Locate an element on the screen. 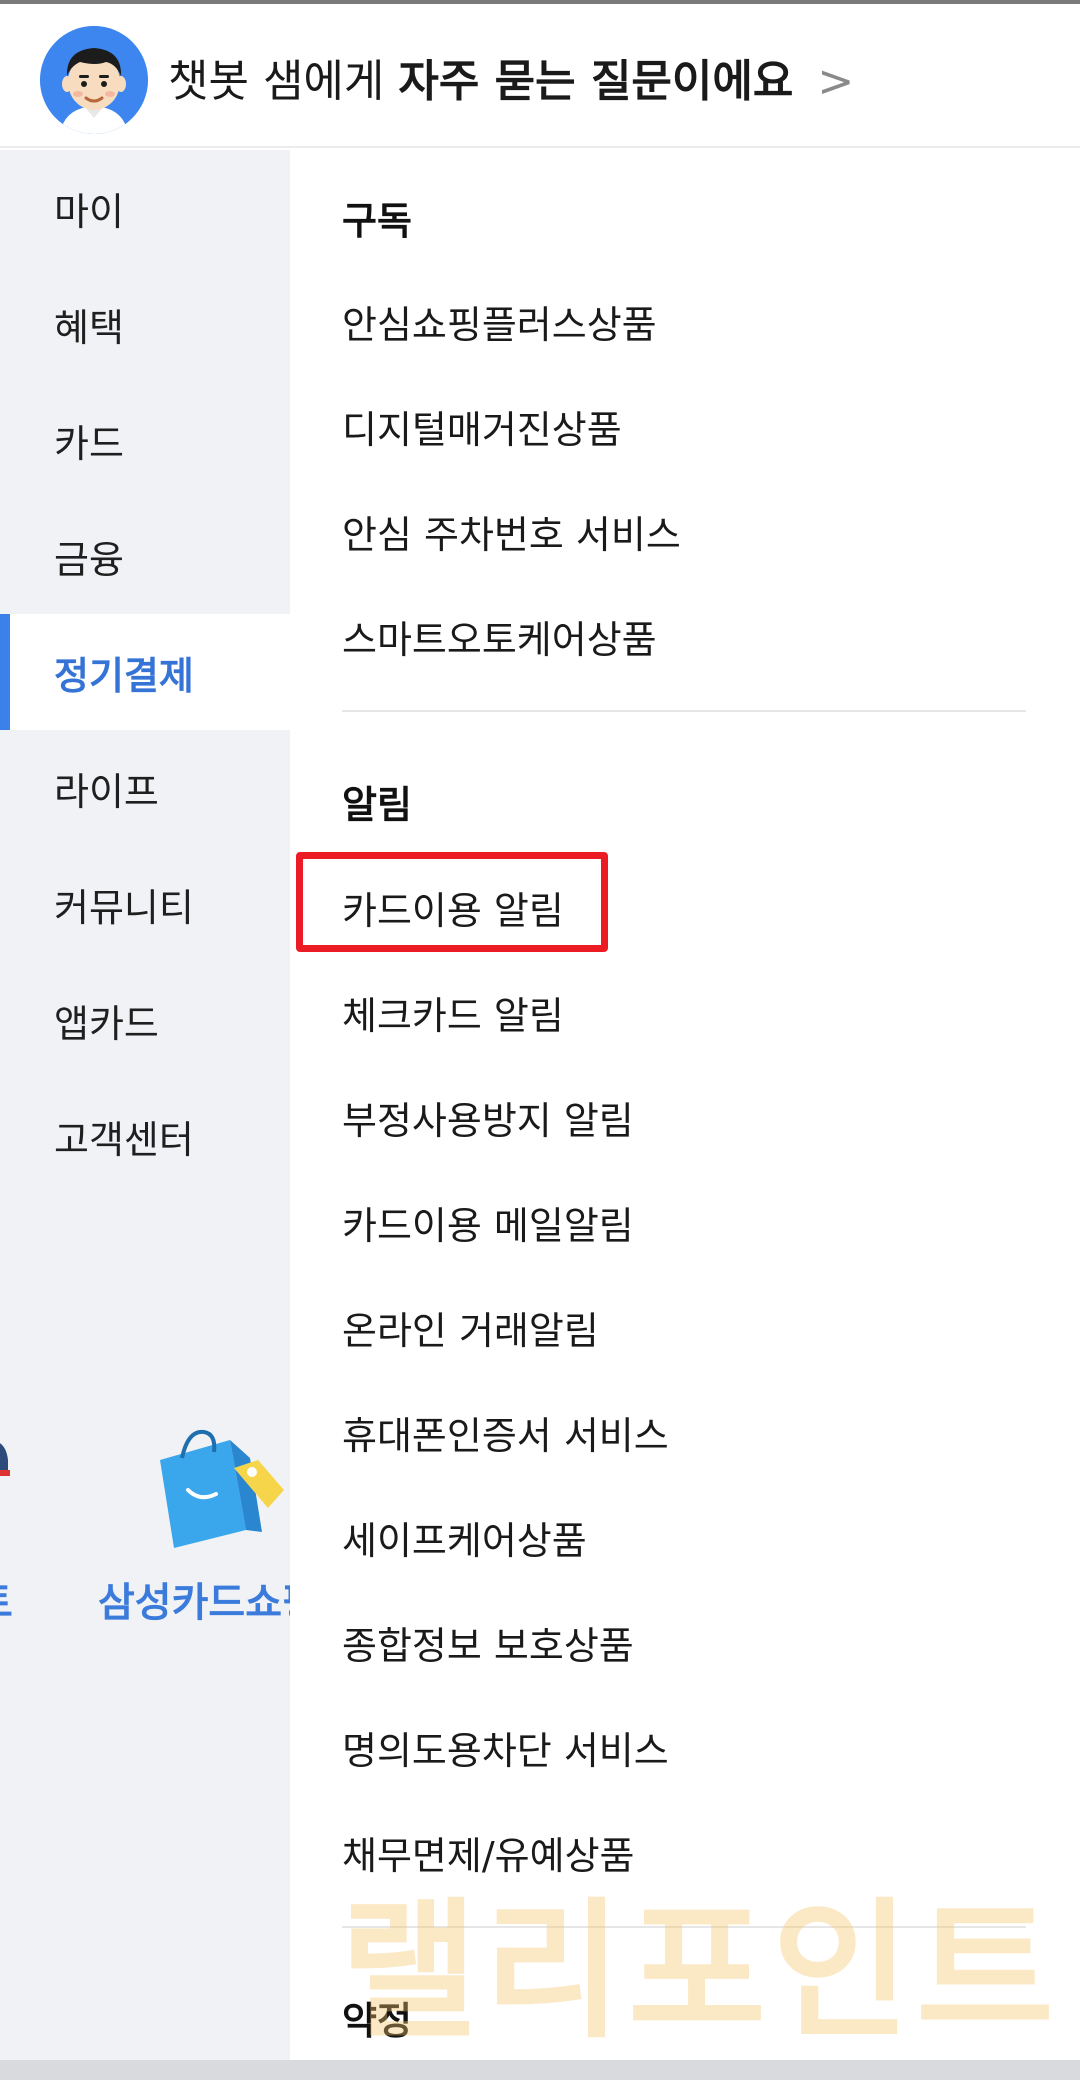 The image size is (1080, 2080). chatbot-avatar is located at coordinates (94, 80).